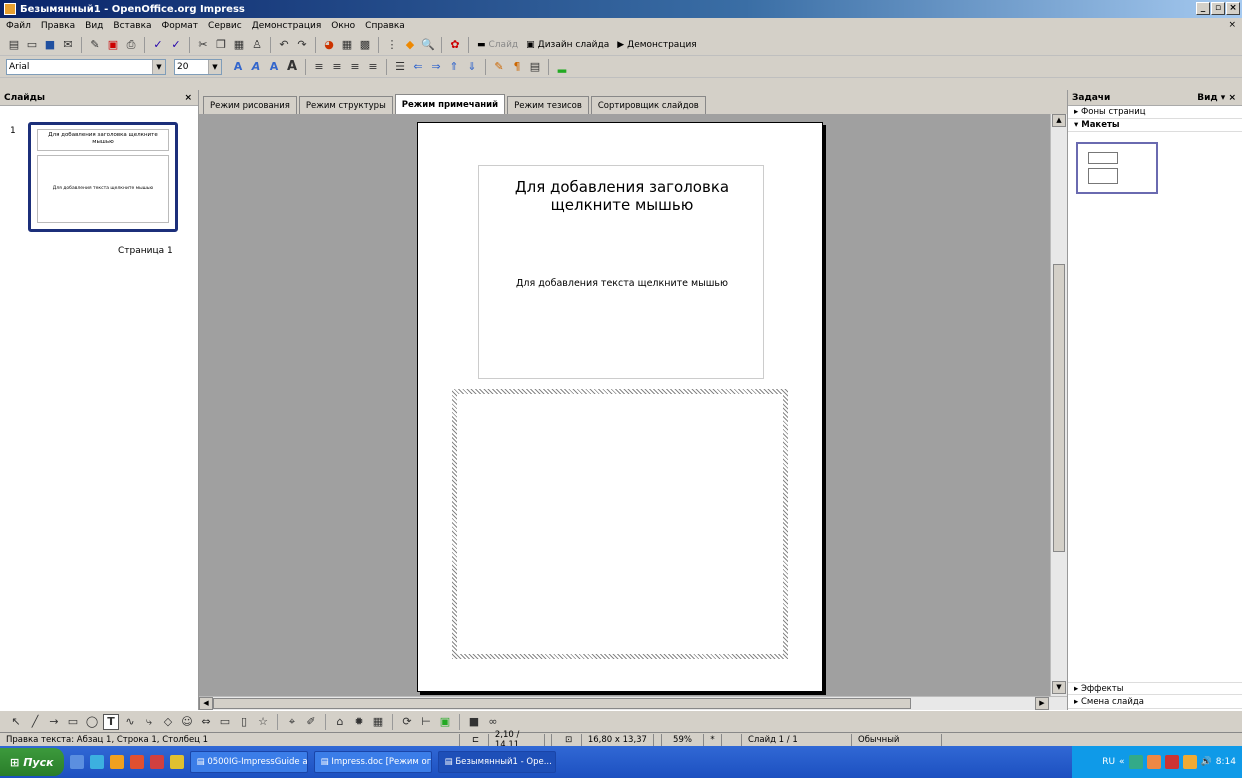 The image size is (1242, 778). I want to click on scroll-left-icon: ◀, so click(206, 703).